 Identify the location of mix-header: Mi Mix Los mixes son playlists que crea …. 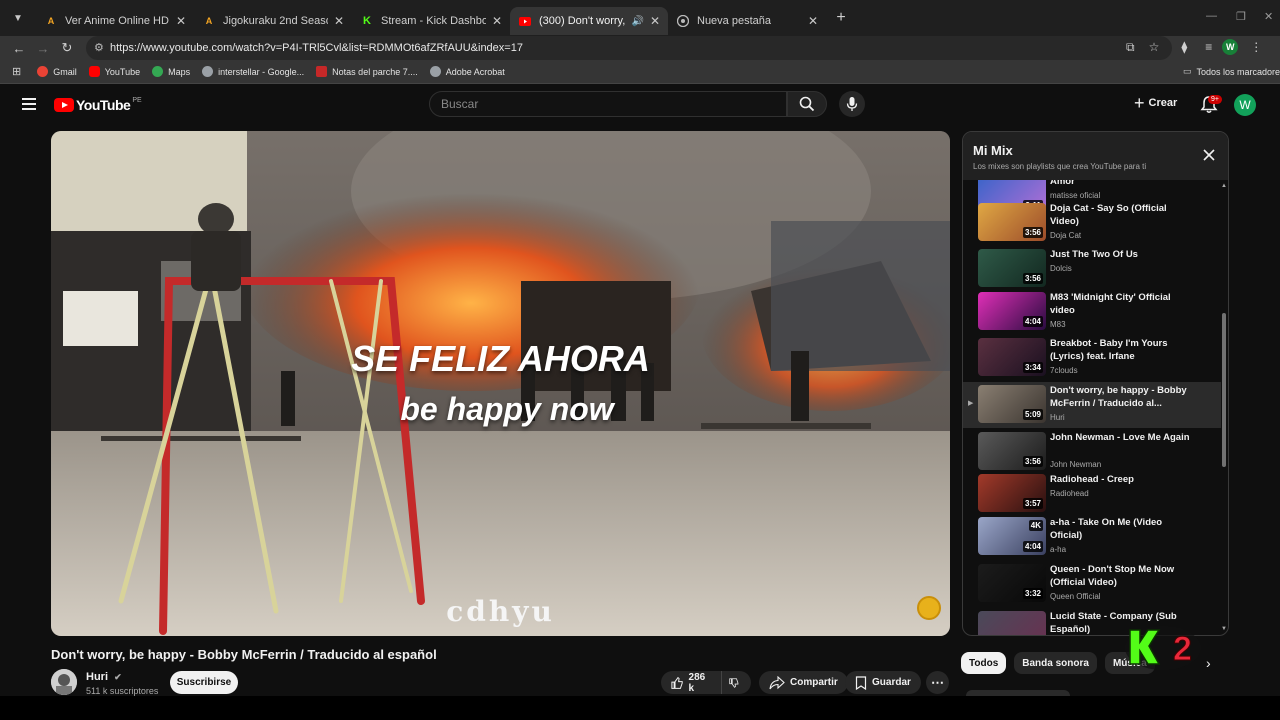
(1095, 156).